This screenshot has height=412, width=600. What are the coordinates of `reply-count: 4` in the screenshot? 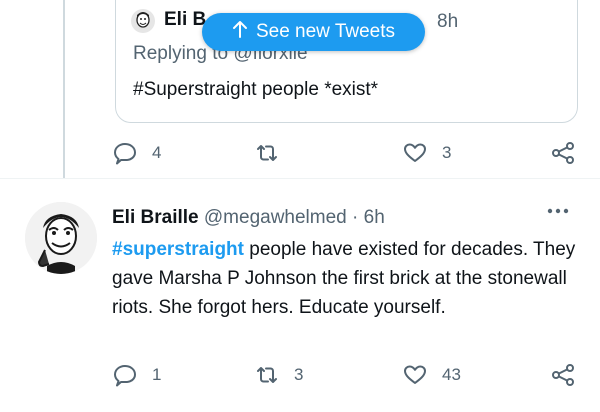 It's located at (157, 152).